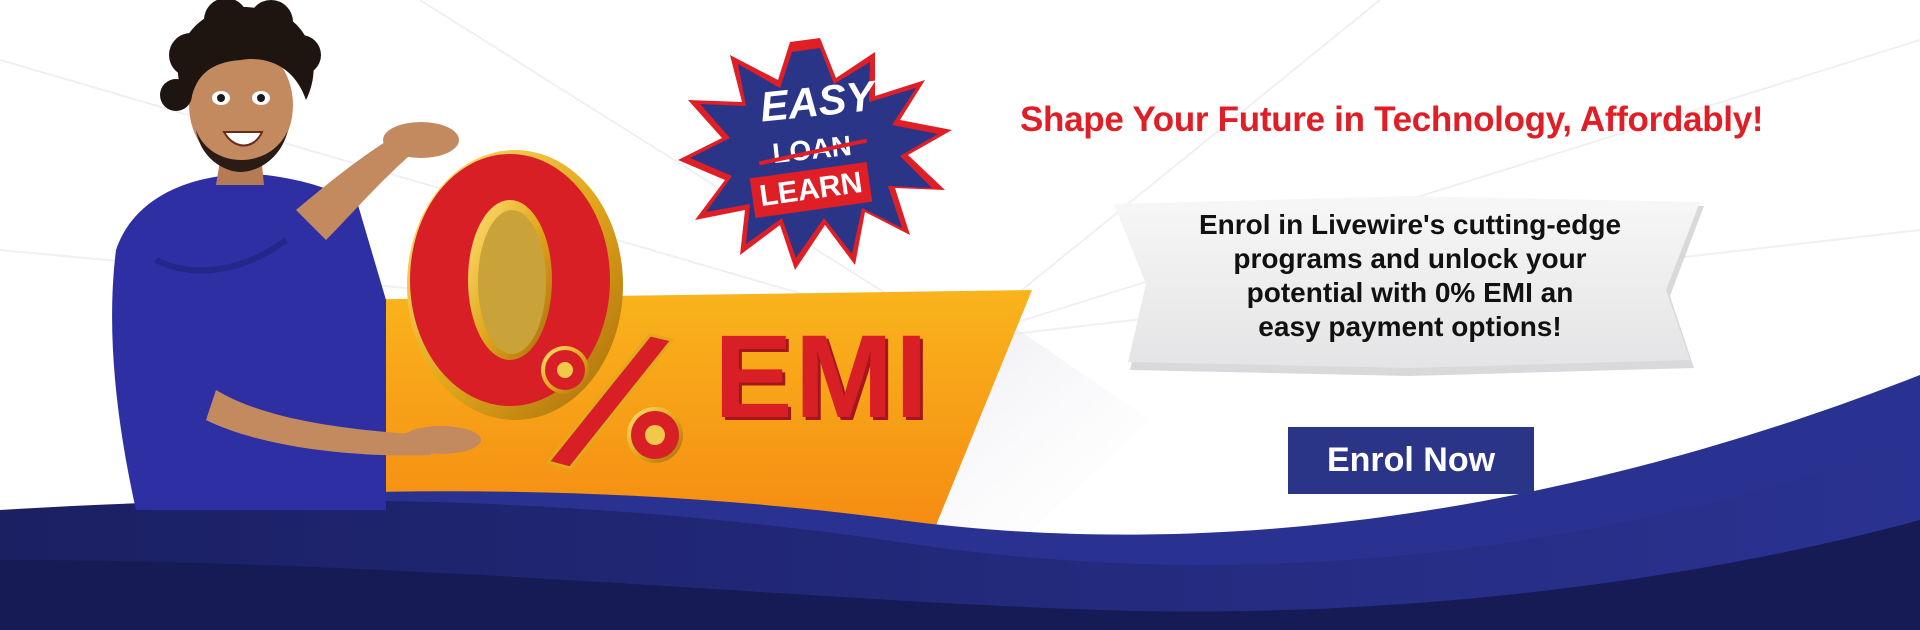  What do you see at coordinates (1410, 258) in the screenshot?
I see `callout-line: programs and unlock your` at bounding box center [1410, 258].